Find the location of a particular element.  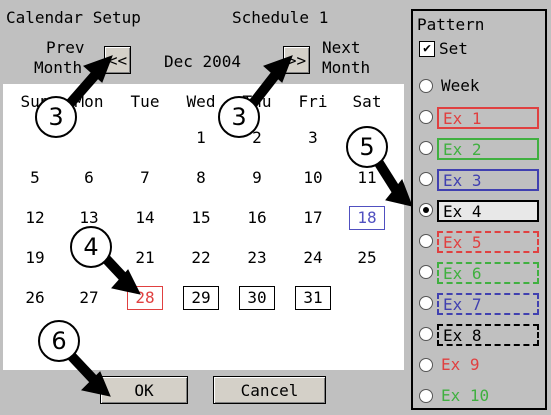

calendar-day: 12 is located at coordinates (35, 218).